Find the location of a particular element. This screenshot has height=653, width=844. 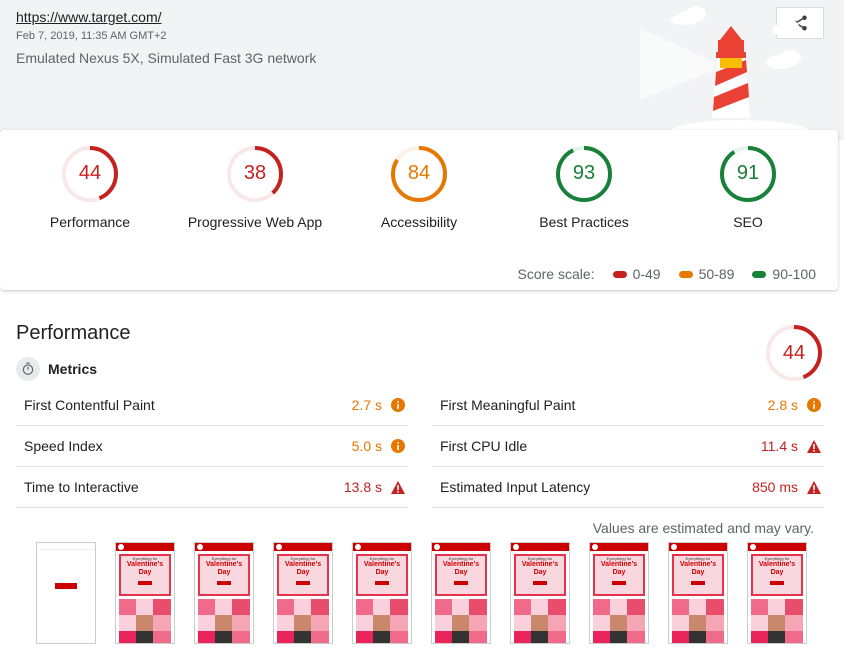

metrics-label: Metrics is located at coordinates (73, 369).